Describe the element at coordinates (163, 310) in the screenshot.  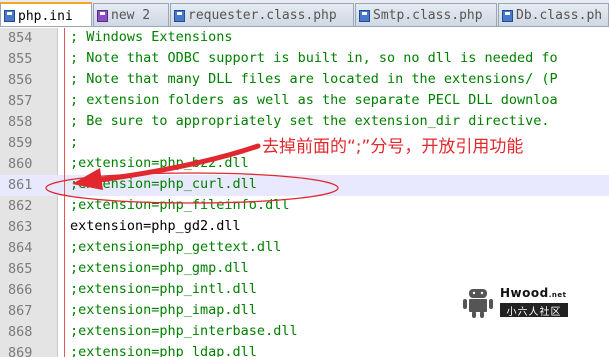
I see `line-text: ;extension=php_imap.dll` at that location.